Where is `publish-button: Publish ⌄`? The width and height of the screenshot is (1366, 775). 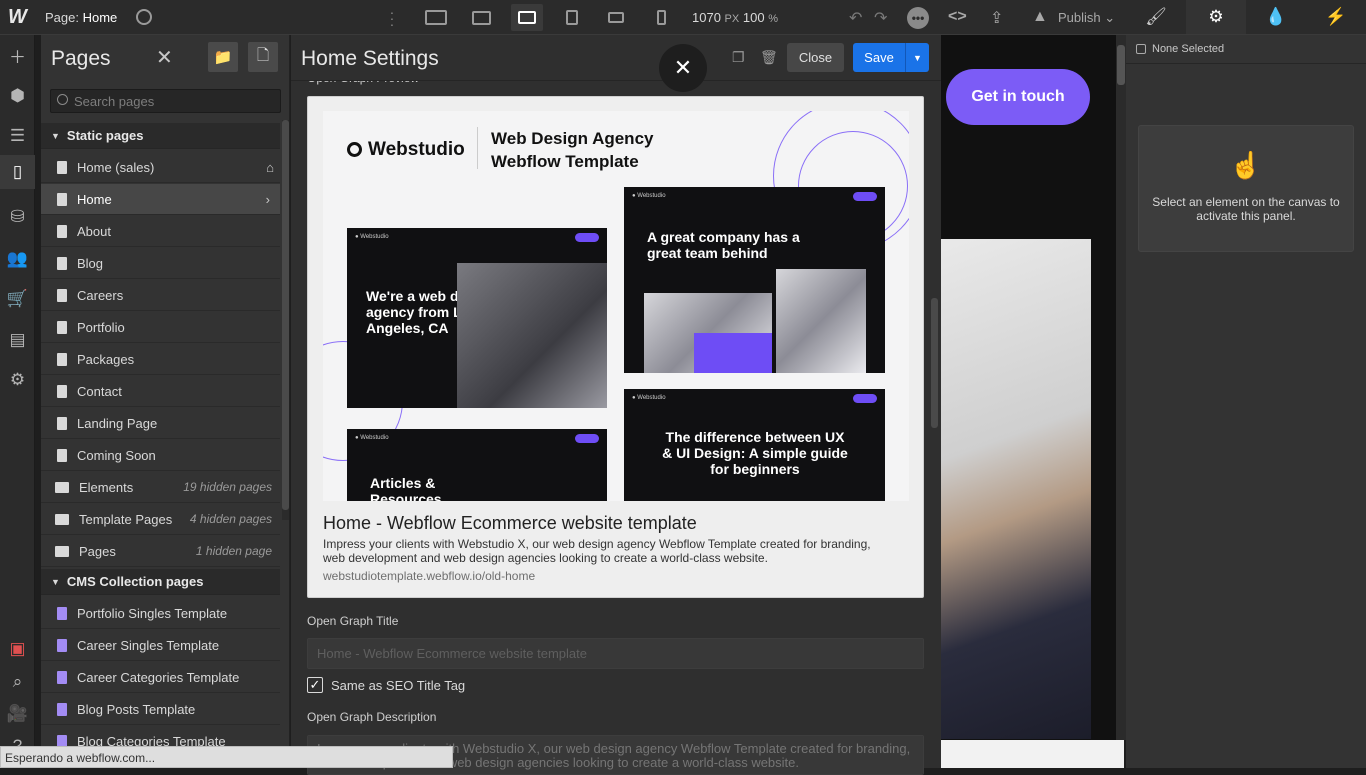 publish-button: Publish ⌄ is located at coordinates (1086, 18).